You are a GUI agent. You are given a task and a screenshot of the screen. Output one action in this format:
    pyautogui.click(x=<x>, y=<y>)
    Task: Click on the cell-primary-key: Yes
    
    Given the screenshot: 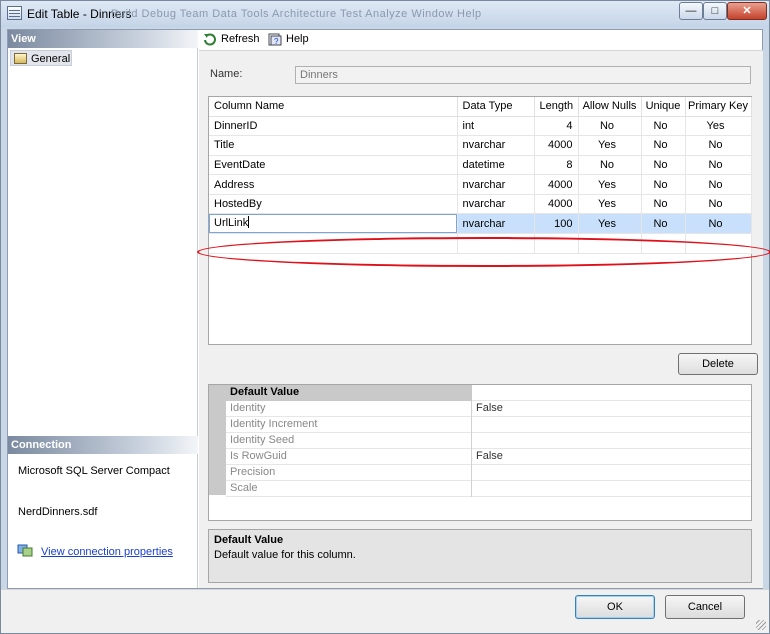 What is the action you would take?
    pyautogui.click(x=718, y=126)
    